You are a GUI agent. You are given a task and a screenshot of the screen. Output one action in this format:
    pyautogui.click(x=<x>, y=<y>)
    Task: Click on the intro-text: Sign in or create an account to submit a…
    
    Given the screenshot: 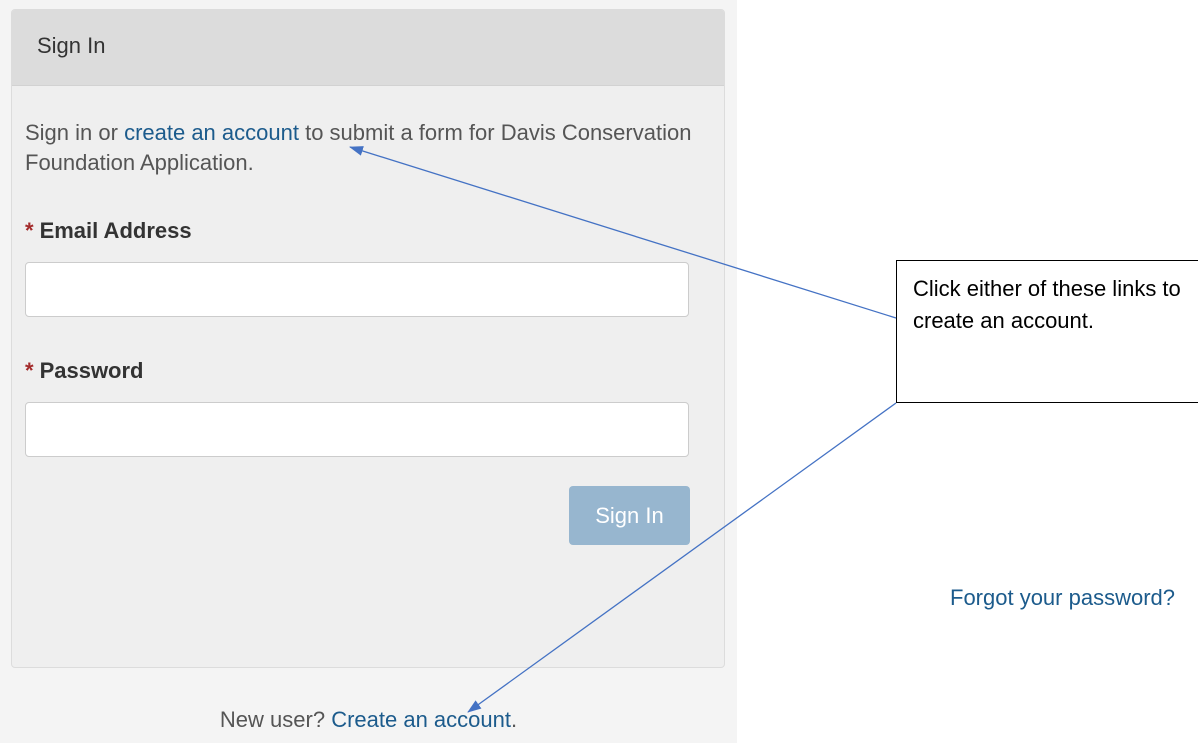 What is the action you would take?
    pyautogui.click(x=365, y=148)
    